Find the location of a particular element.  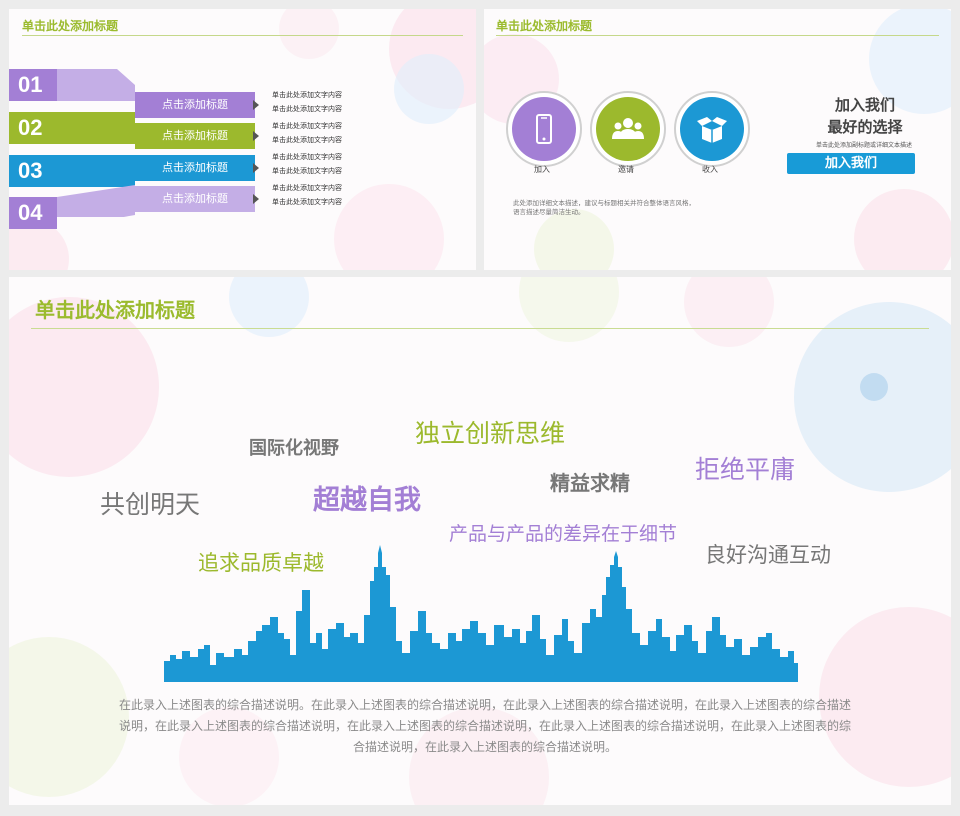

phone-icon is located at coordinates (544, 129).